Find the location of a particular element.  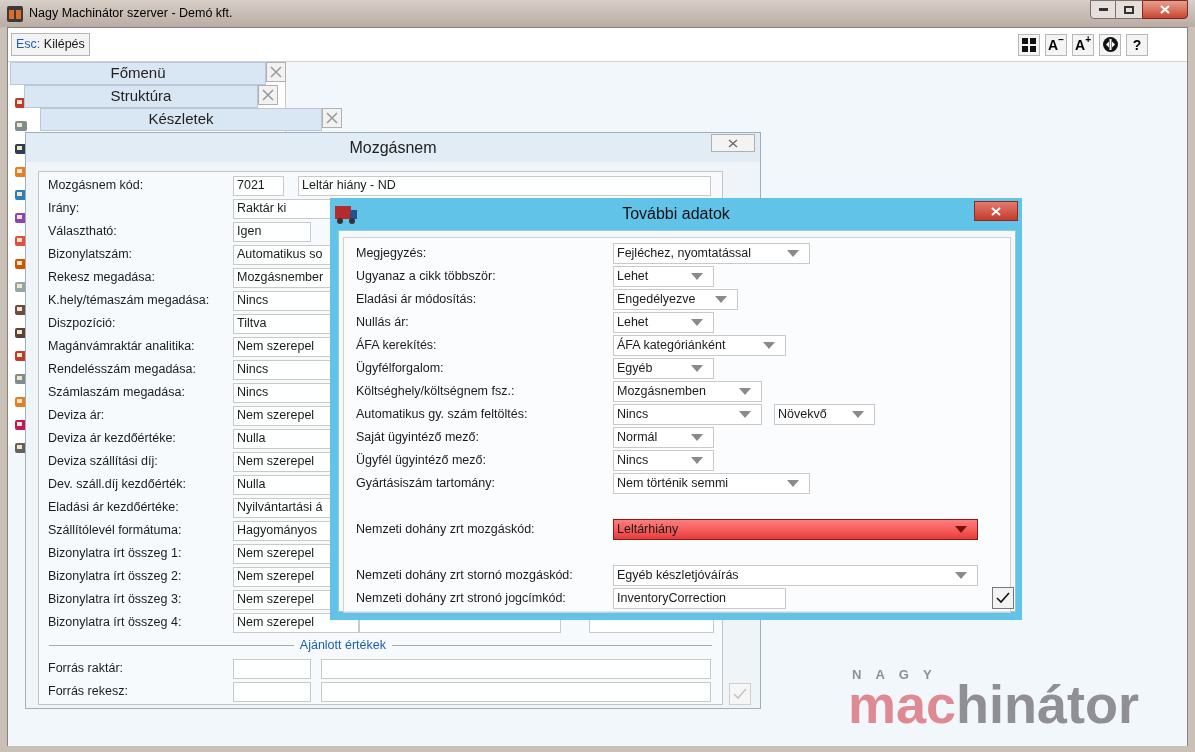

field-label: Nemzeti dohány zrt stronó jogcímkód: is located at coordinates (461, 599).